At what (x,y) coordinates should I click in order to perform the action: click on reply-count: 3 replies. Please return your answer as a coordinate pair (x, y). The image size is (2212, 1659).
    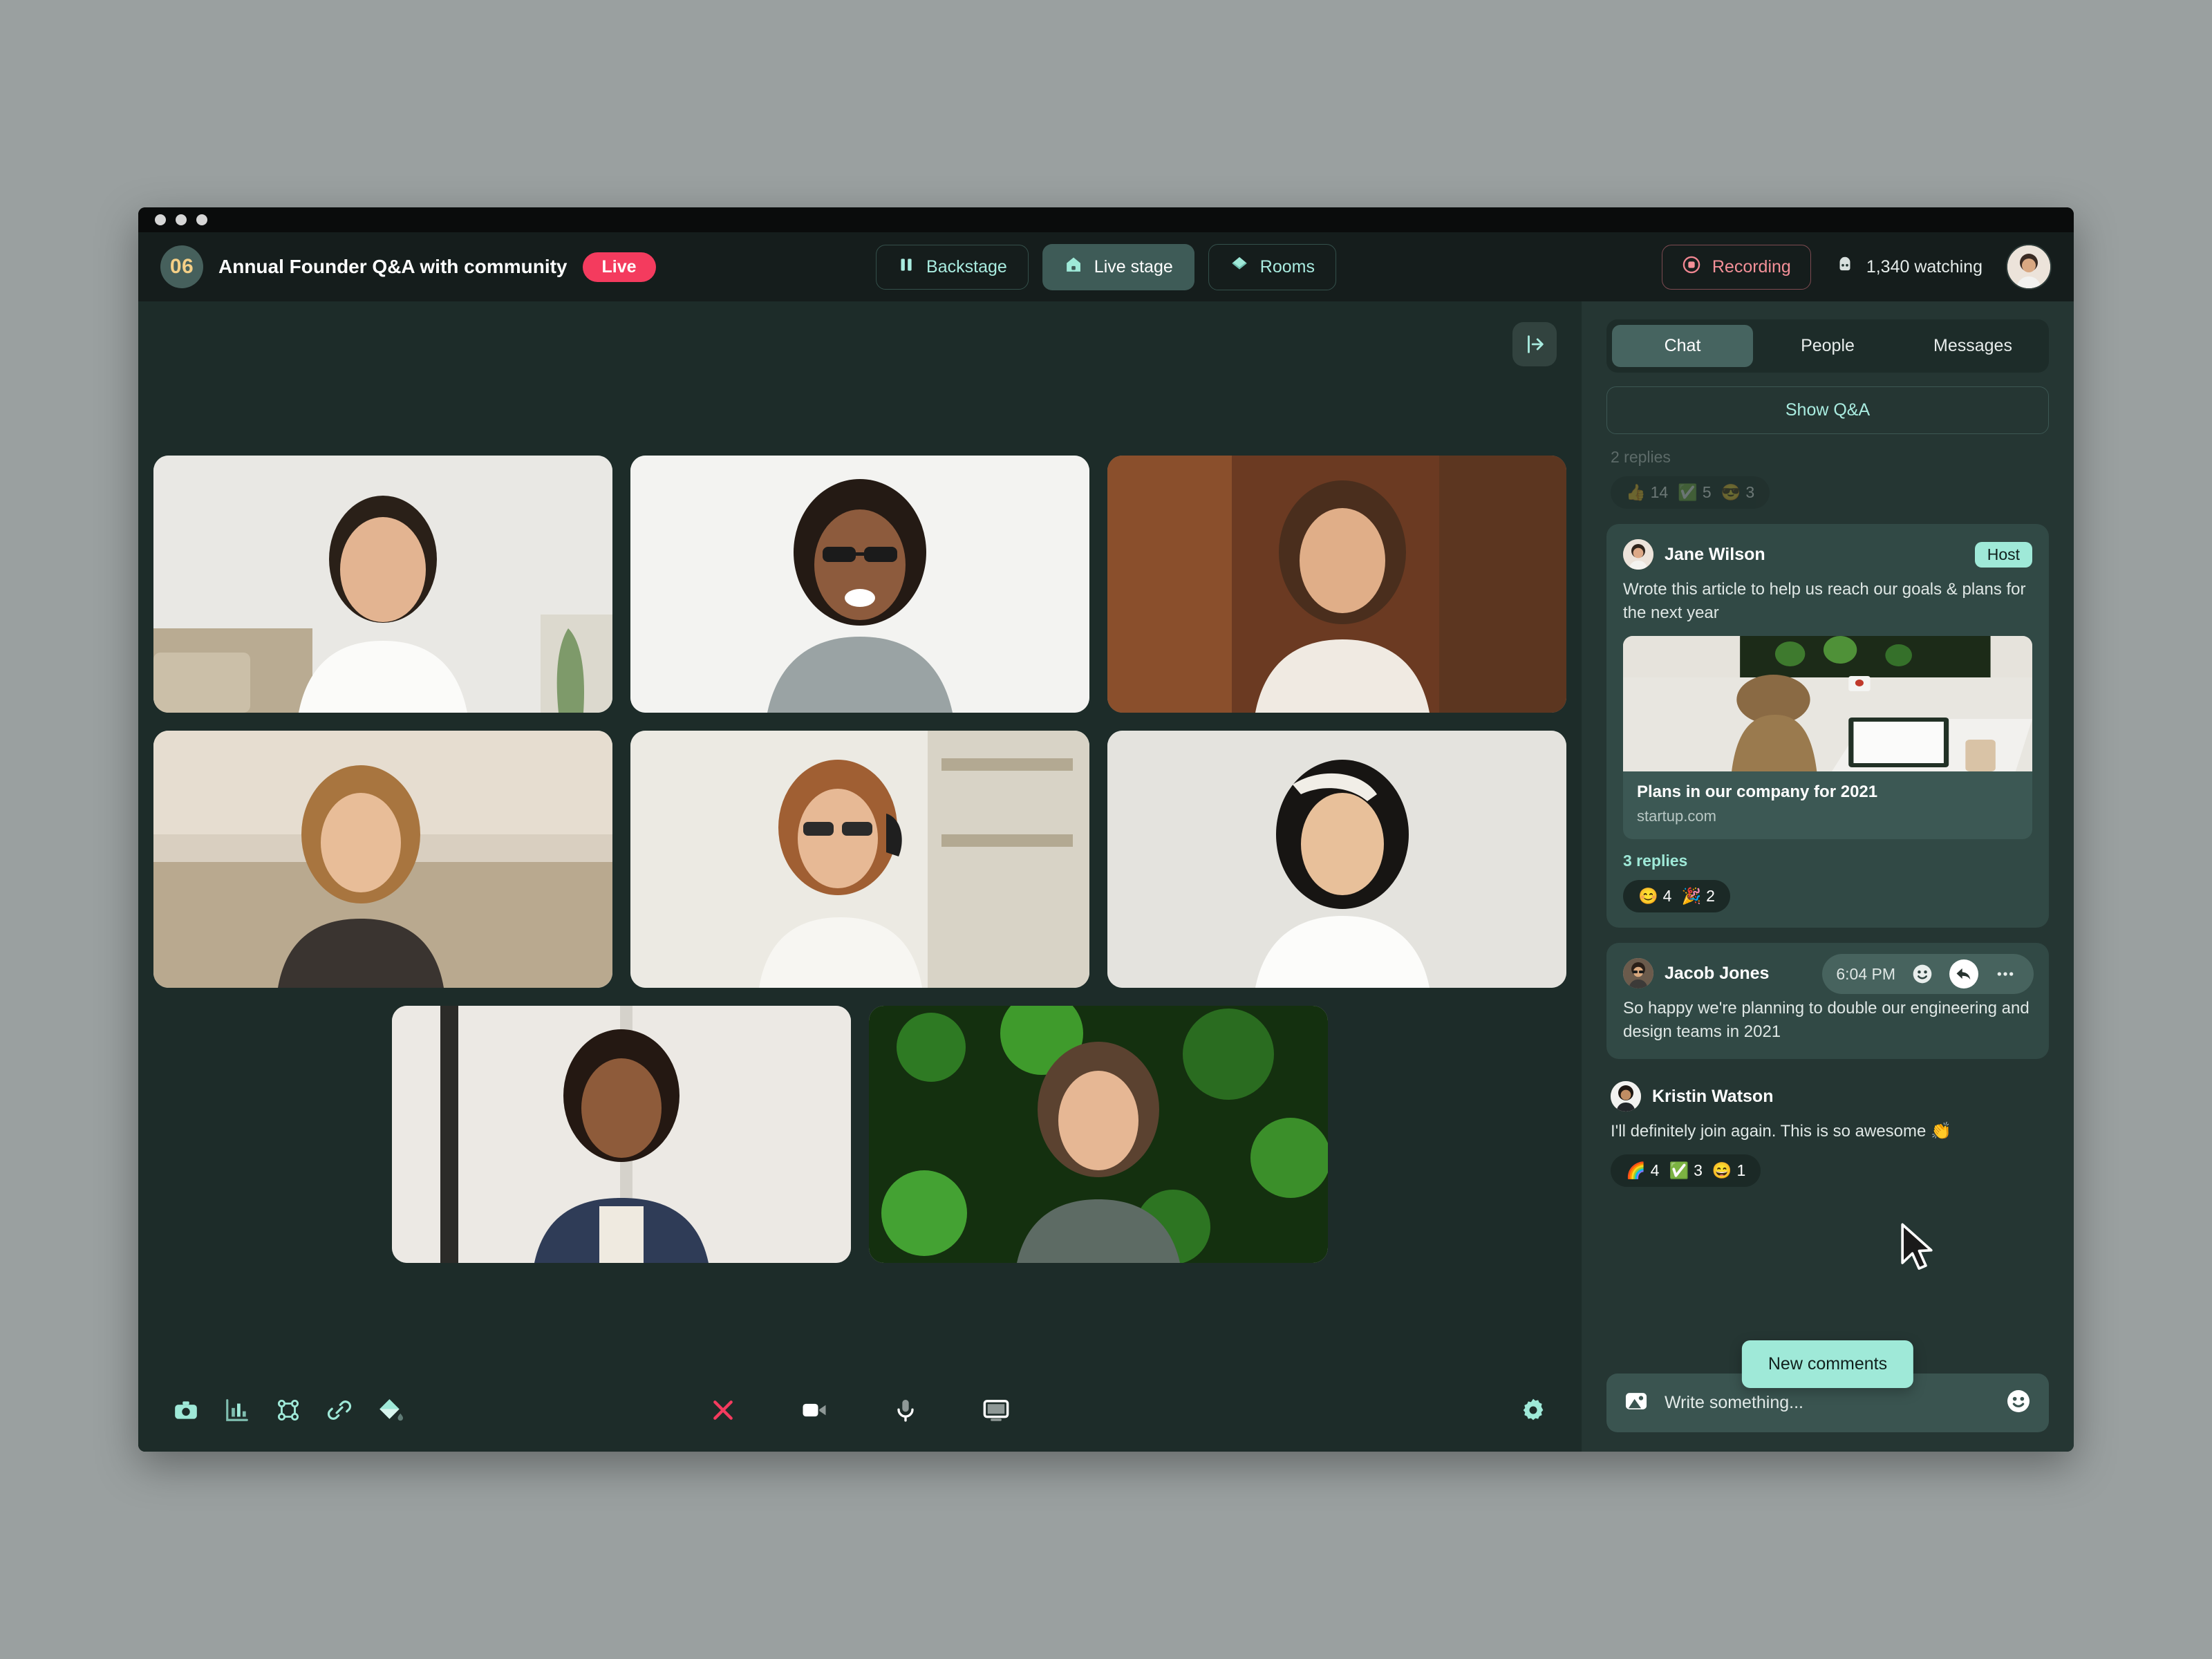
    Looking at the image, I should click on (1827, 861).